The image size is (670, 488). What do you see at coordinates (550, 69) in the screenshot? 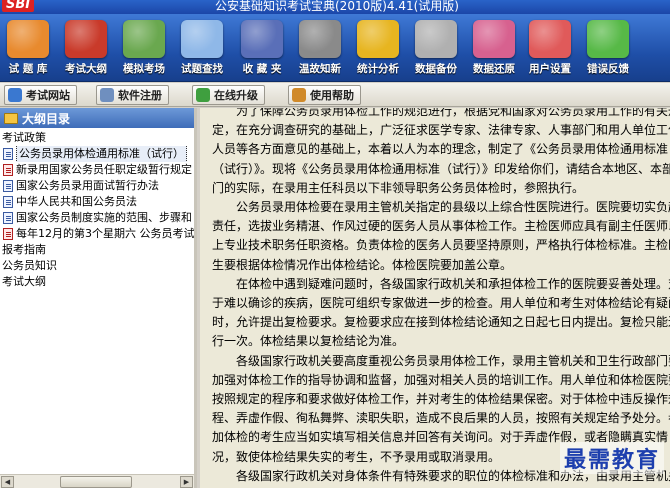
I see `toolbar-button-label: 用户设置` at bounding box center [550, 69].